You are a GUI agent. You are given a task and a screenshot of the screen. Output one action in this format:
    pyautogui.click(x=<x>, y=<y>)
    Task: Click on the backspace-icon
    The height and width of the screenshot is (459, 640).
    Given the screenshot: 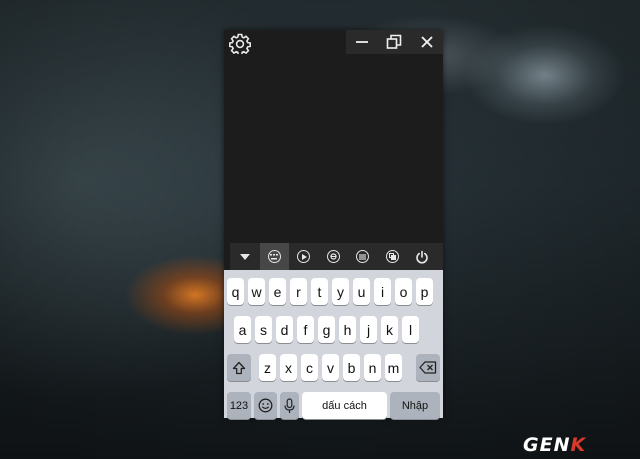 What is the action you would take?
    pyautogui.click(x=428, y=367)
    